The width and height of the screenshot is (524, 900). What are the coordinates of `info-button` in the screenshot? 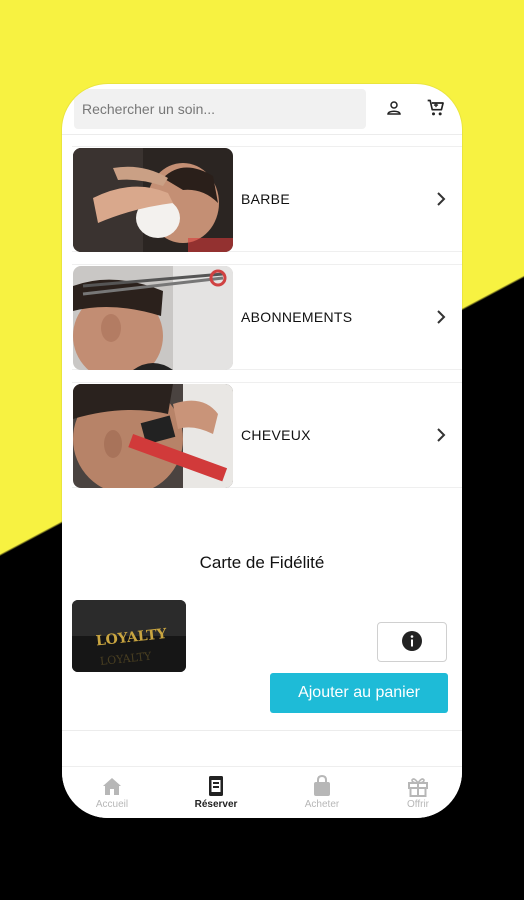 It's located at (412, 642).